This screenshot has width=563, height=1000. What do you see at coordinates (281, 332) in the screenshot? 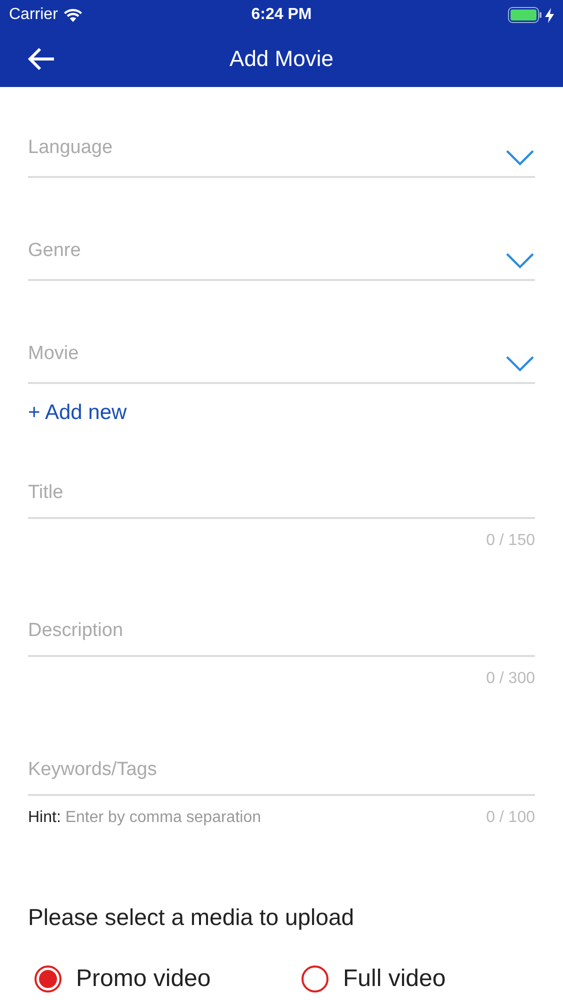
I see `dropdown-field: Movie` at bounding box center [281, 332].